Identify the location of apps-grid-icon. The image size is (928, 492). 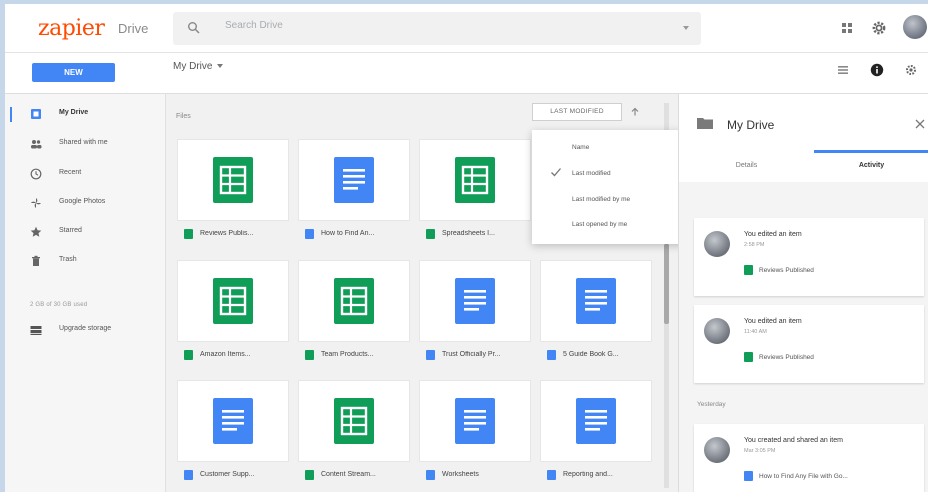
(847, 28).